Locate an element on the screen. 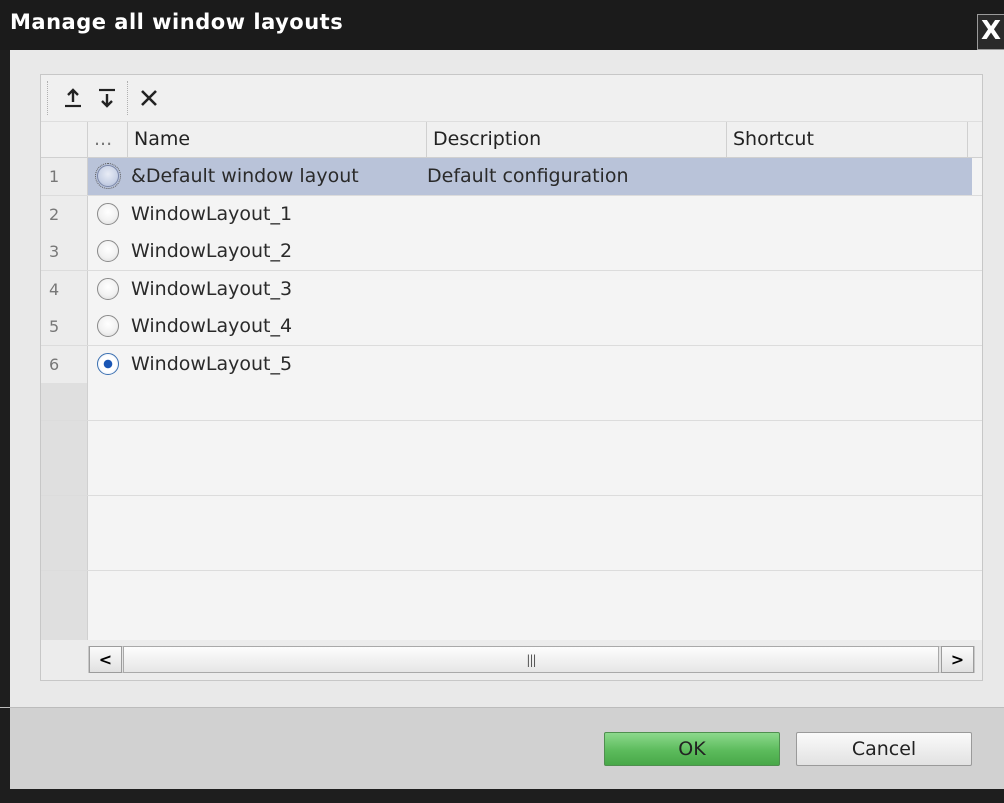 This screenshot has height=803, width=1004. header-row-num is located at coordinates (64, 139).